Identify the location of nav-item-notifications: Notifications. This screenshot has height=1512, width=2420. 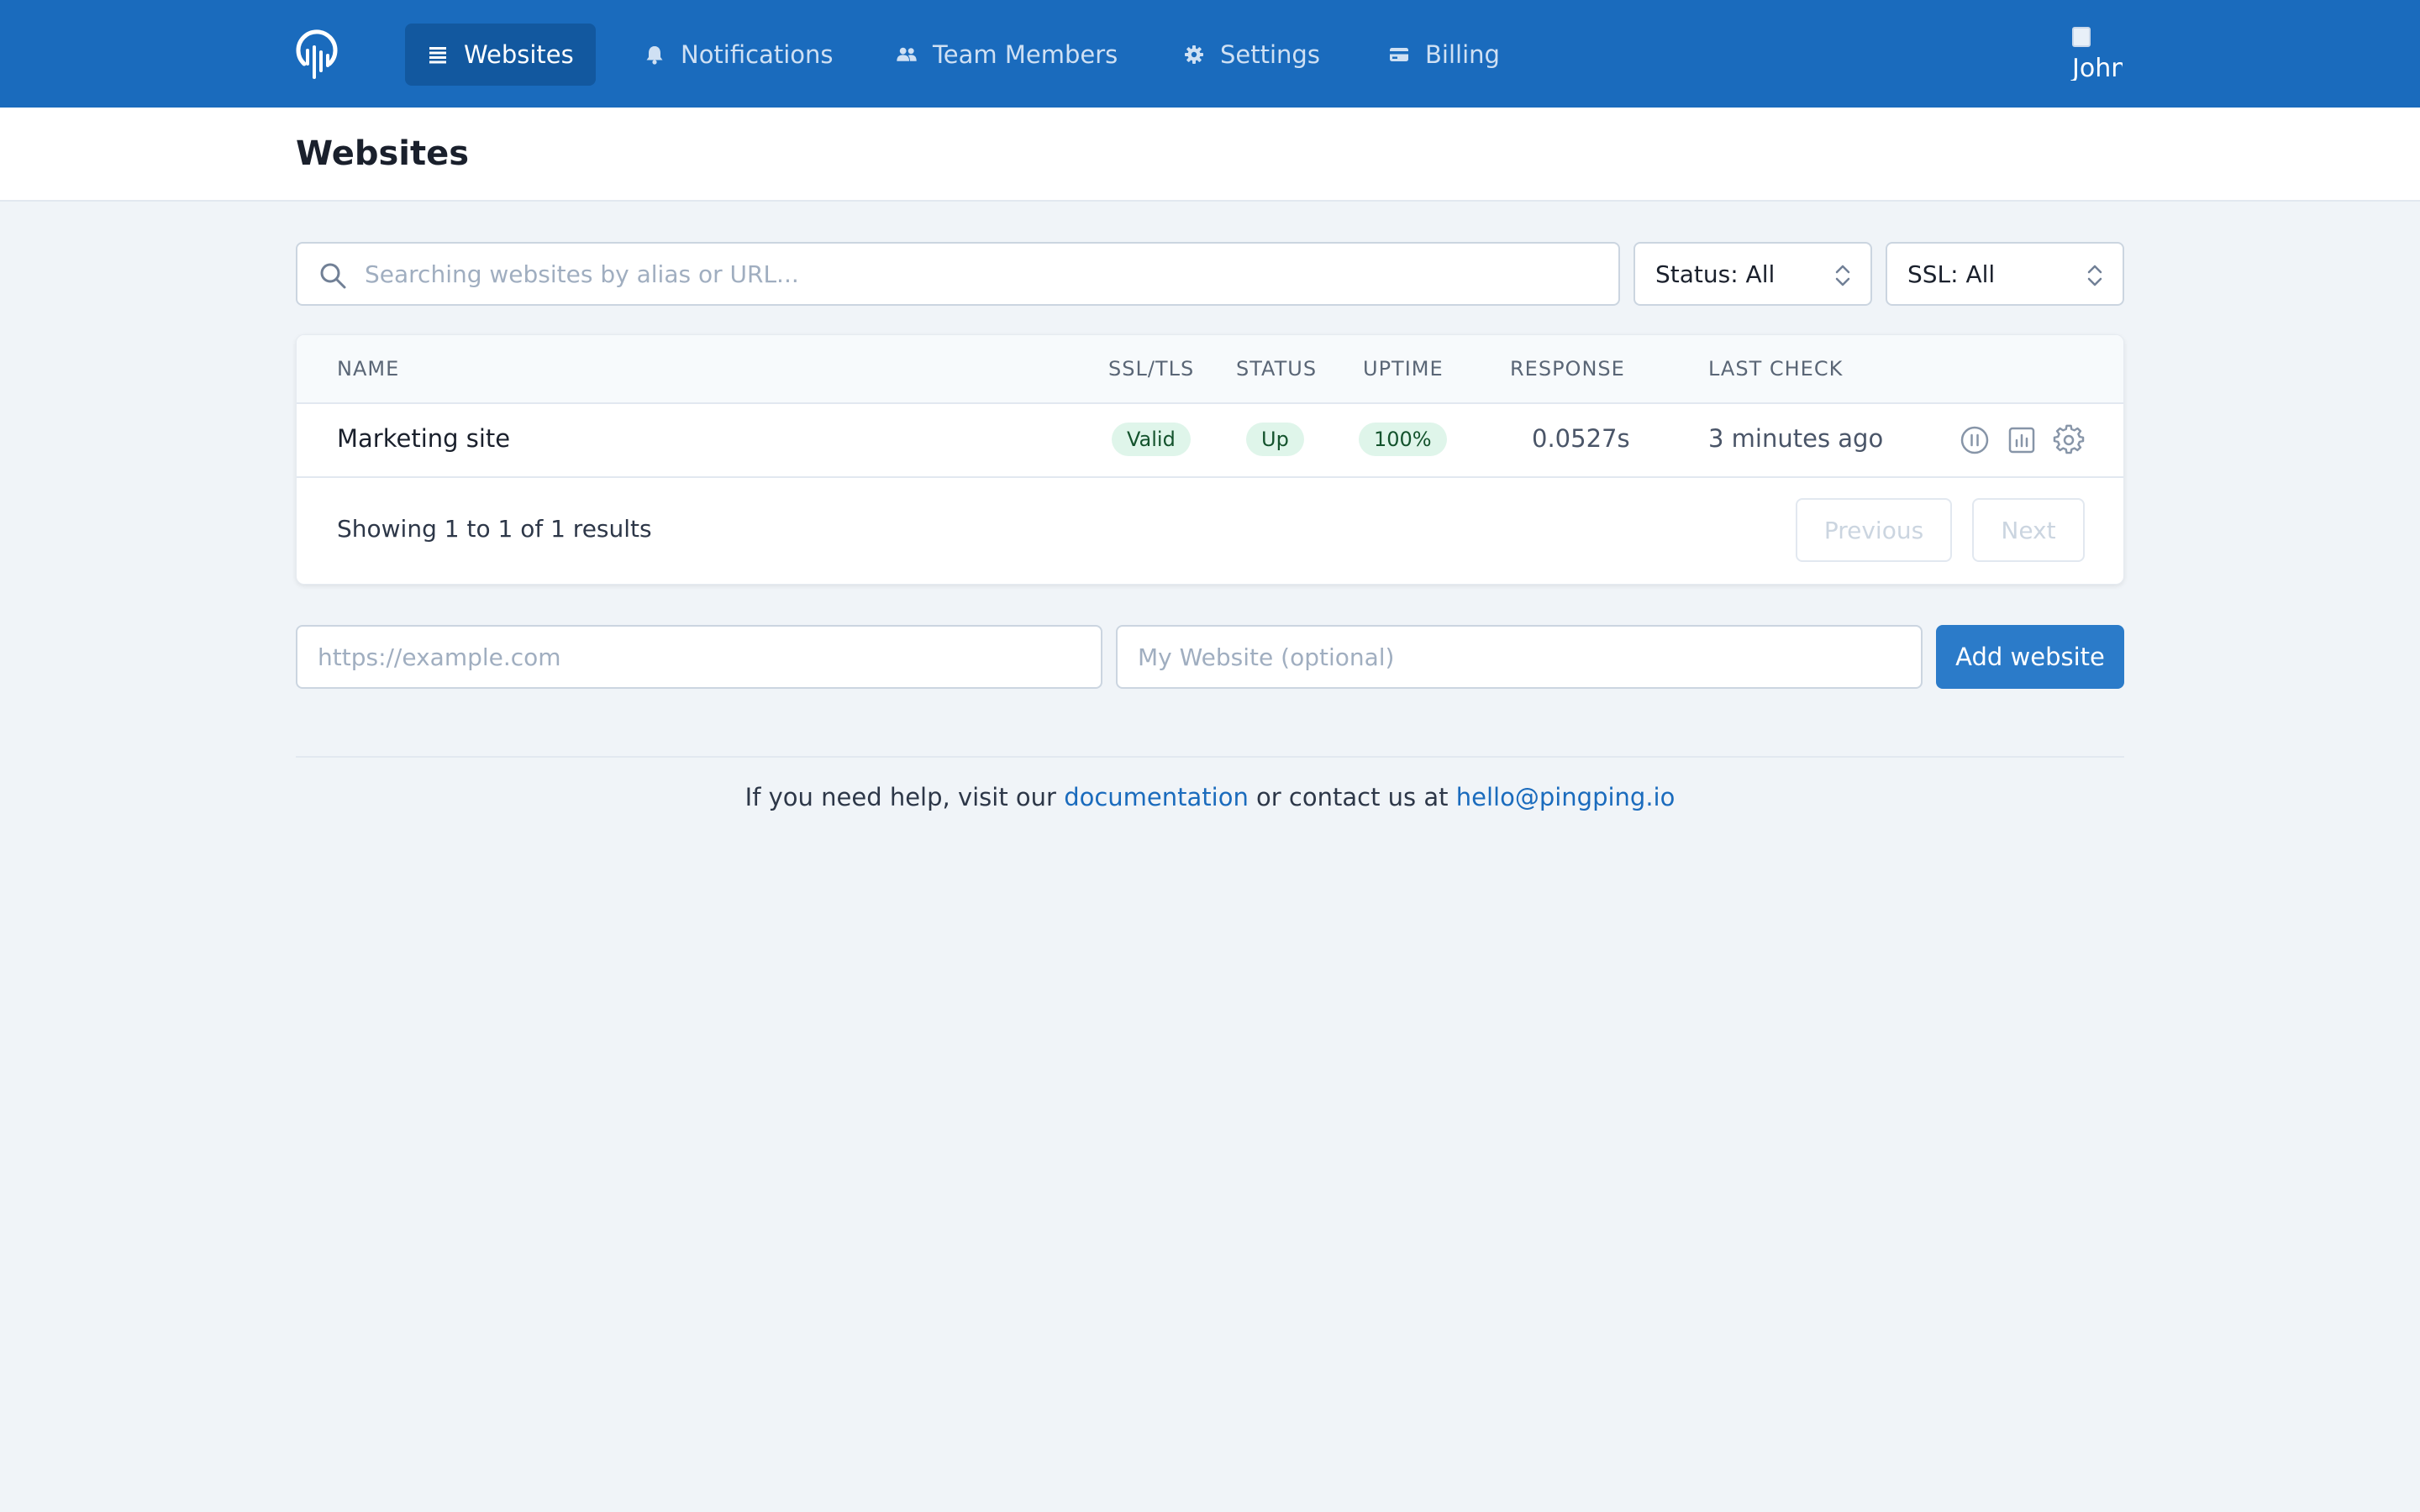
(738, 55).